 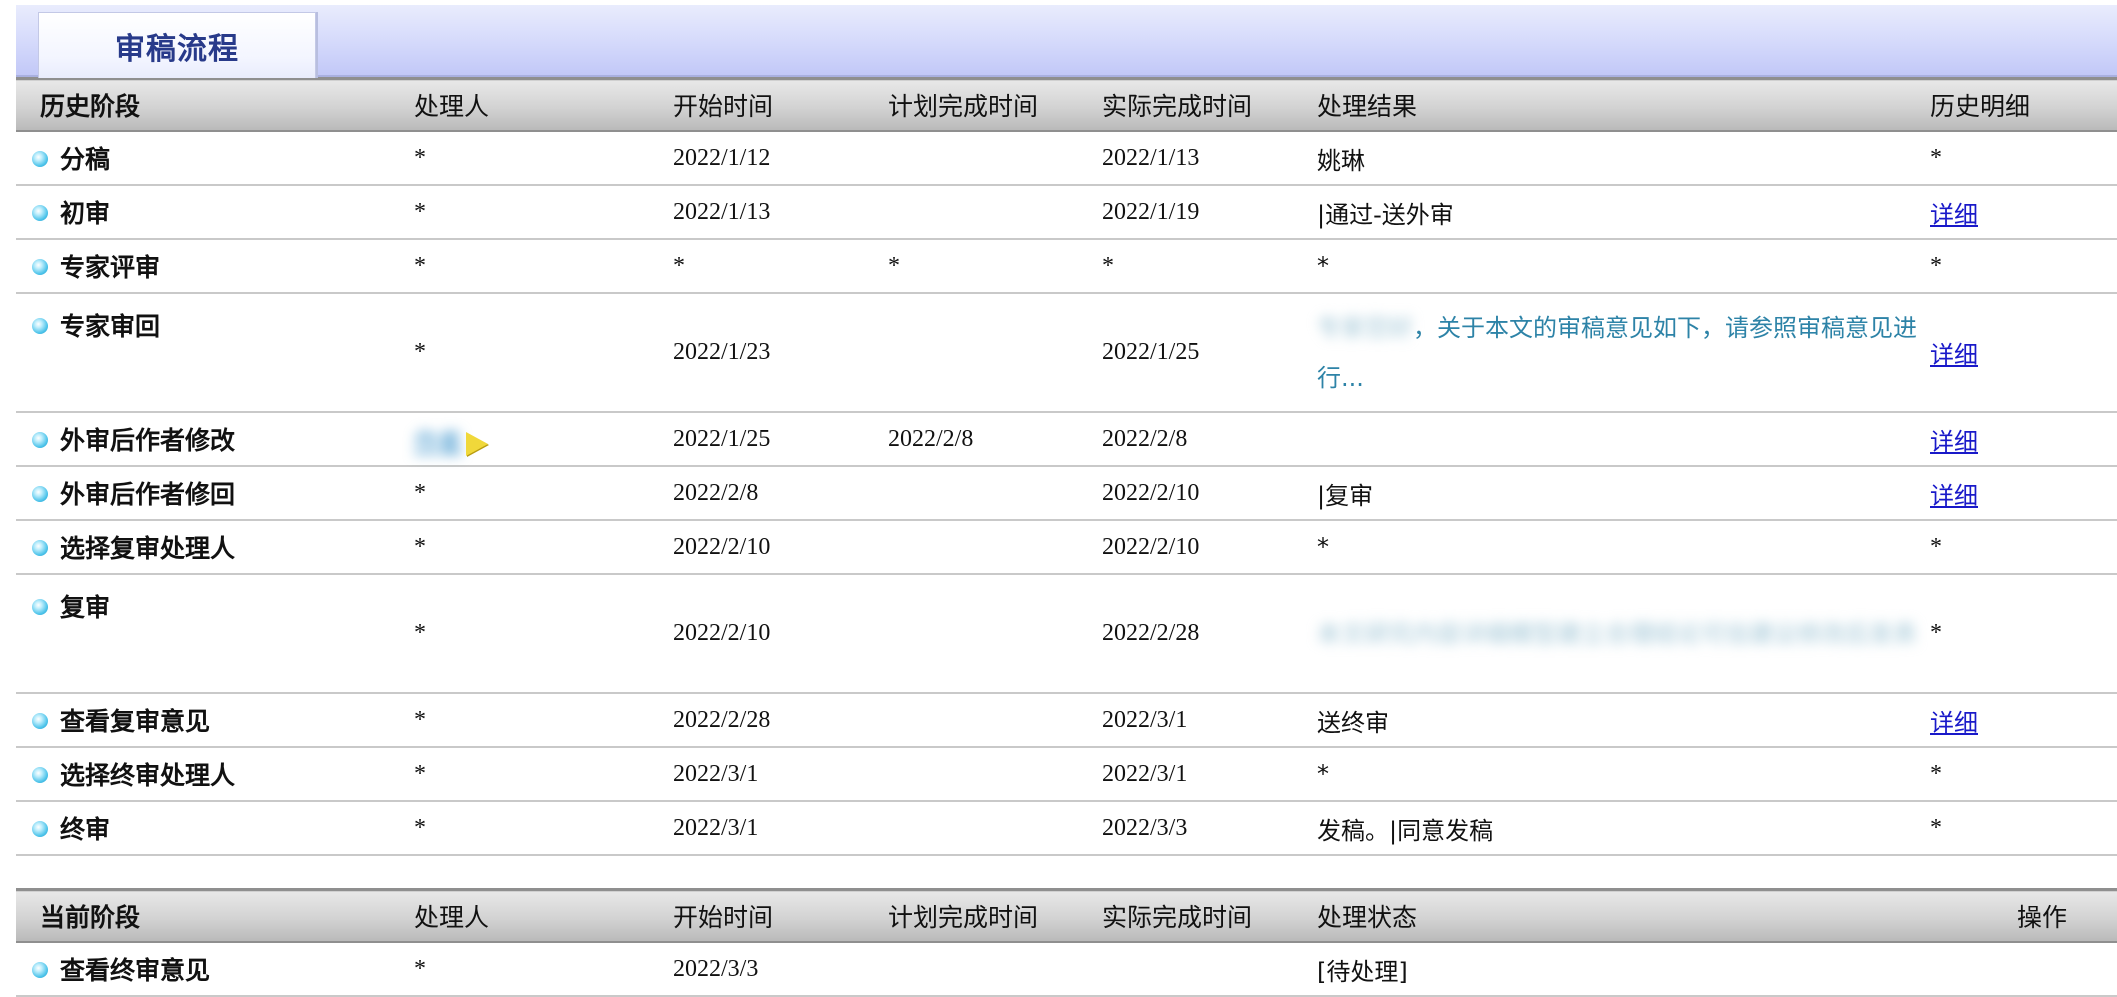 I want to click on header-handler: 处理人, so click(x=543, y=104).